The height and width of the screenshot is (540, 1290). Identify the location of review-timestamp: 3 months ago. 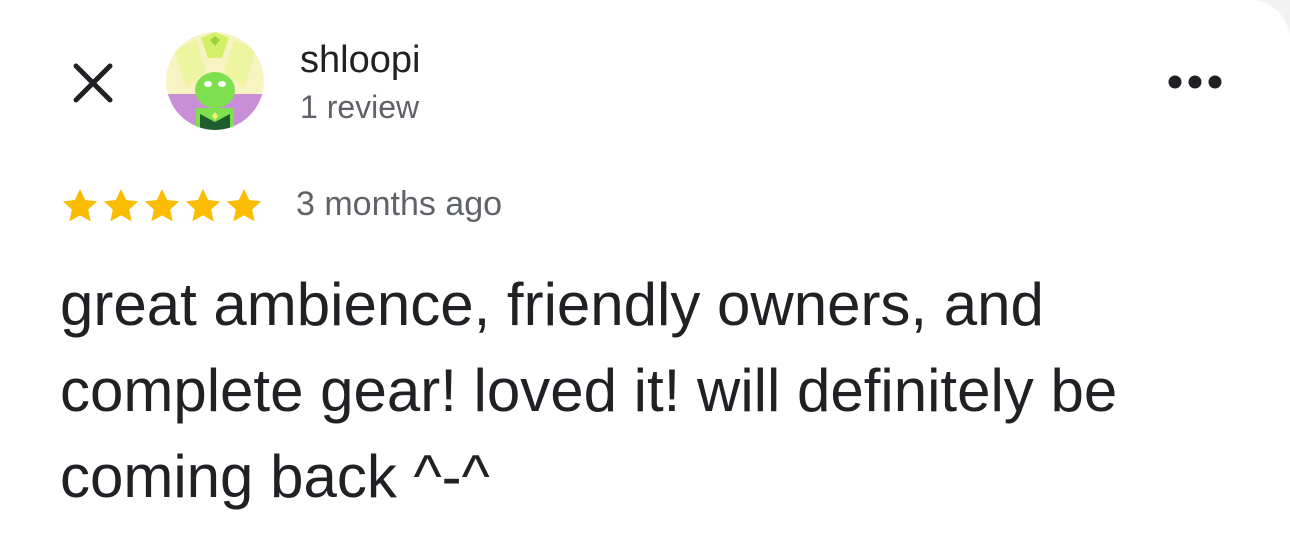
(399, 204).